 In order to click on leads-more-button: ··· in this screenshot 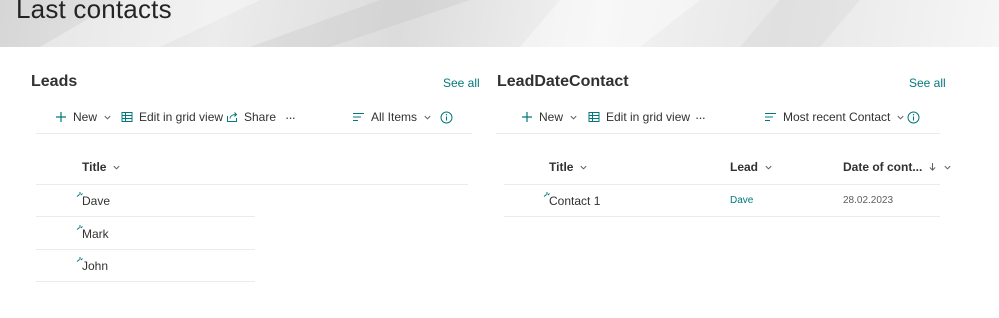, I will do `click(290, 117)`.